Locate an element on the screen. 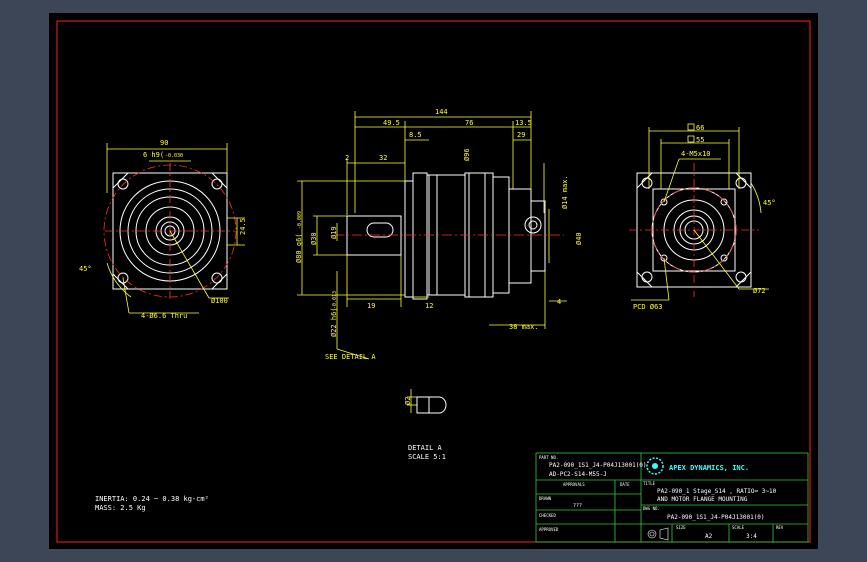 This screenshot has width=867, height=562. title-part-no-label: PART NO. is located at coordinates (548, 457).